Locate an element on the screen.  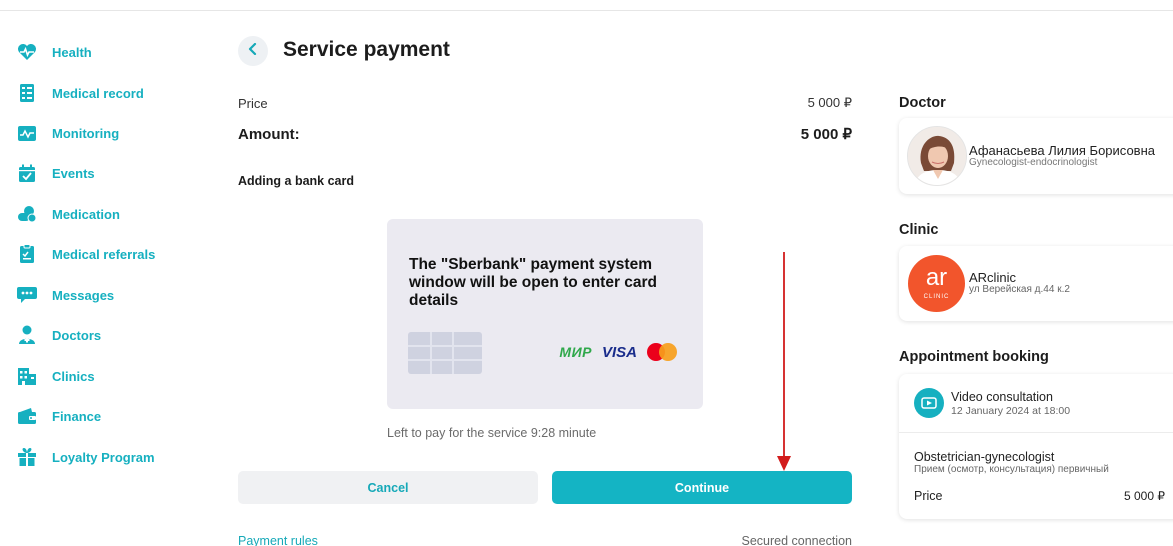
sidebar-item-health: Health is located at coordinates (54, 52).